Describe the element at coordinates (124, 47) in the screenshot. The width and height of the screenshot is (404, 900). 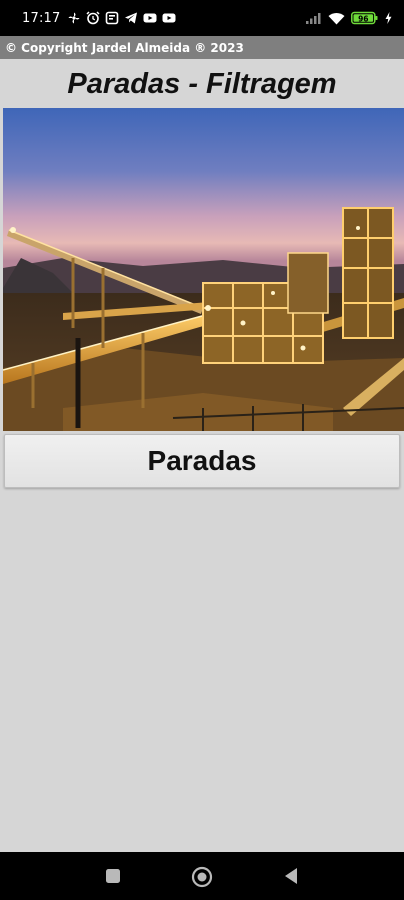
I see `copyright-text: © Copyright Jardel Almeida ® 2023` at that location.